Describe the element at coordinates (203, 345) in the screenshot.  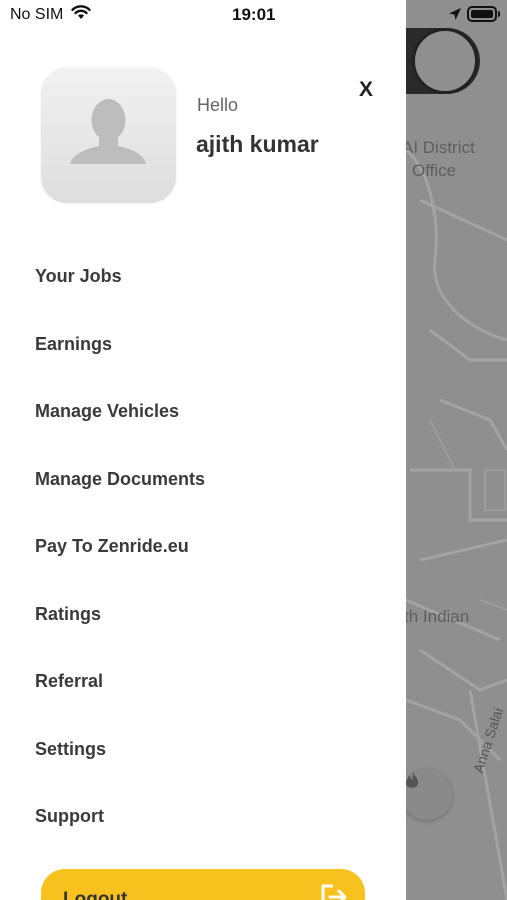
I see `menu-item-earnings: Earnings` at that location.